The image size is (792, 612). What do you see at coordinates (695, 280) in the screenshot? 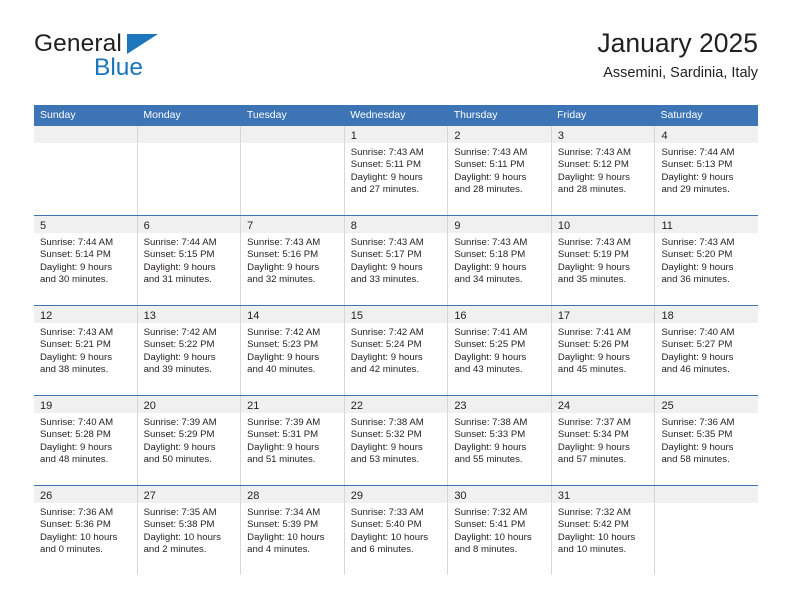
I see `daylight-line-2: and 36 minutes.` at bounding box center [695, 280].